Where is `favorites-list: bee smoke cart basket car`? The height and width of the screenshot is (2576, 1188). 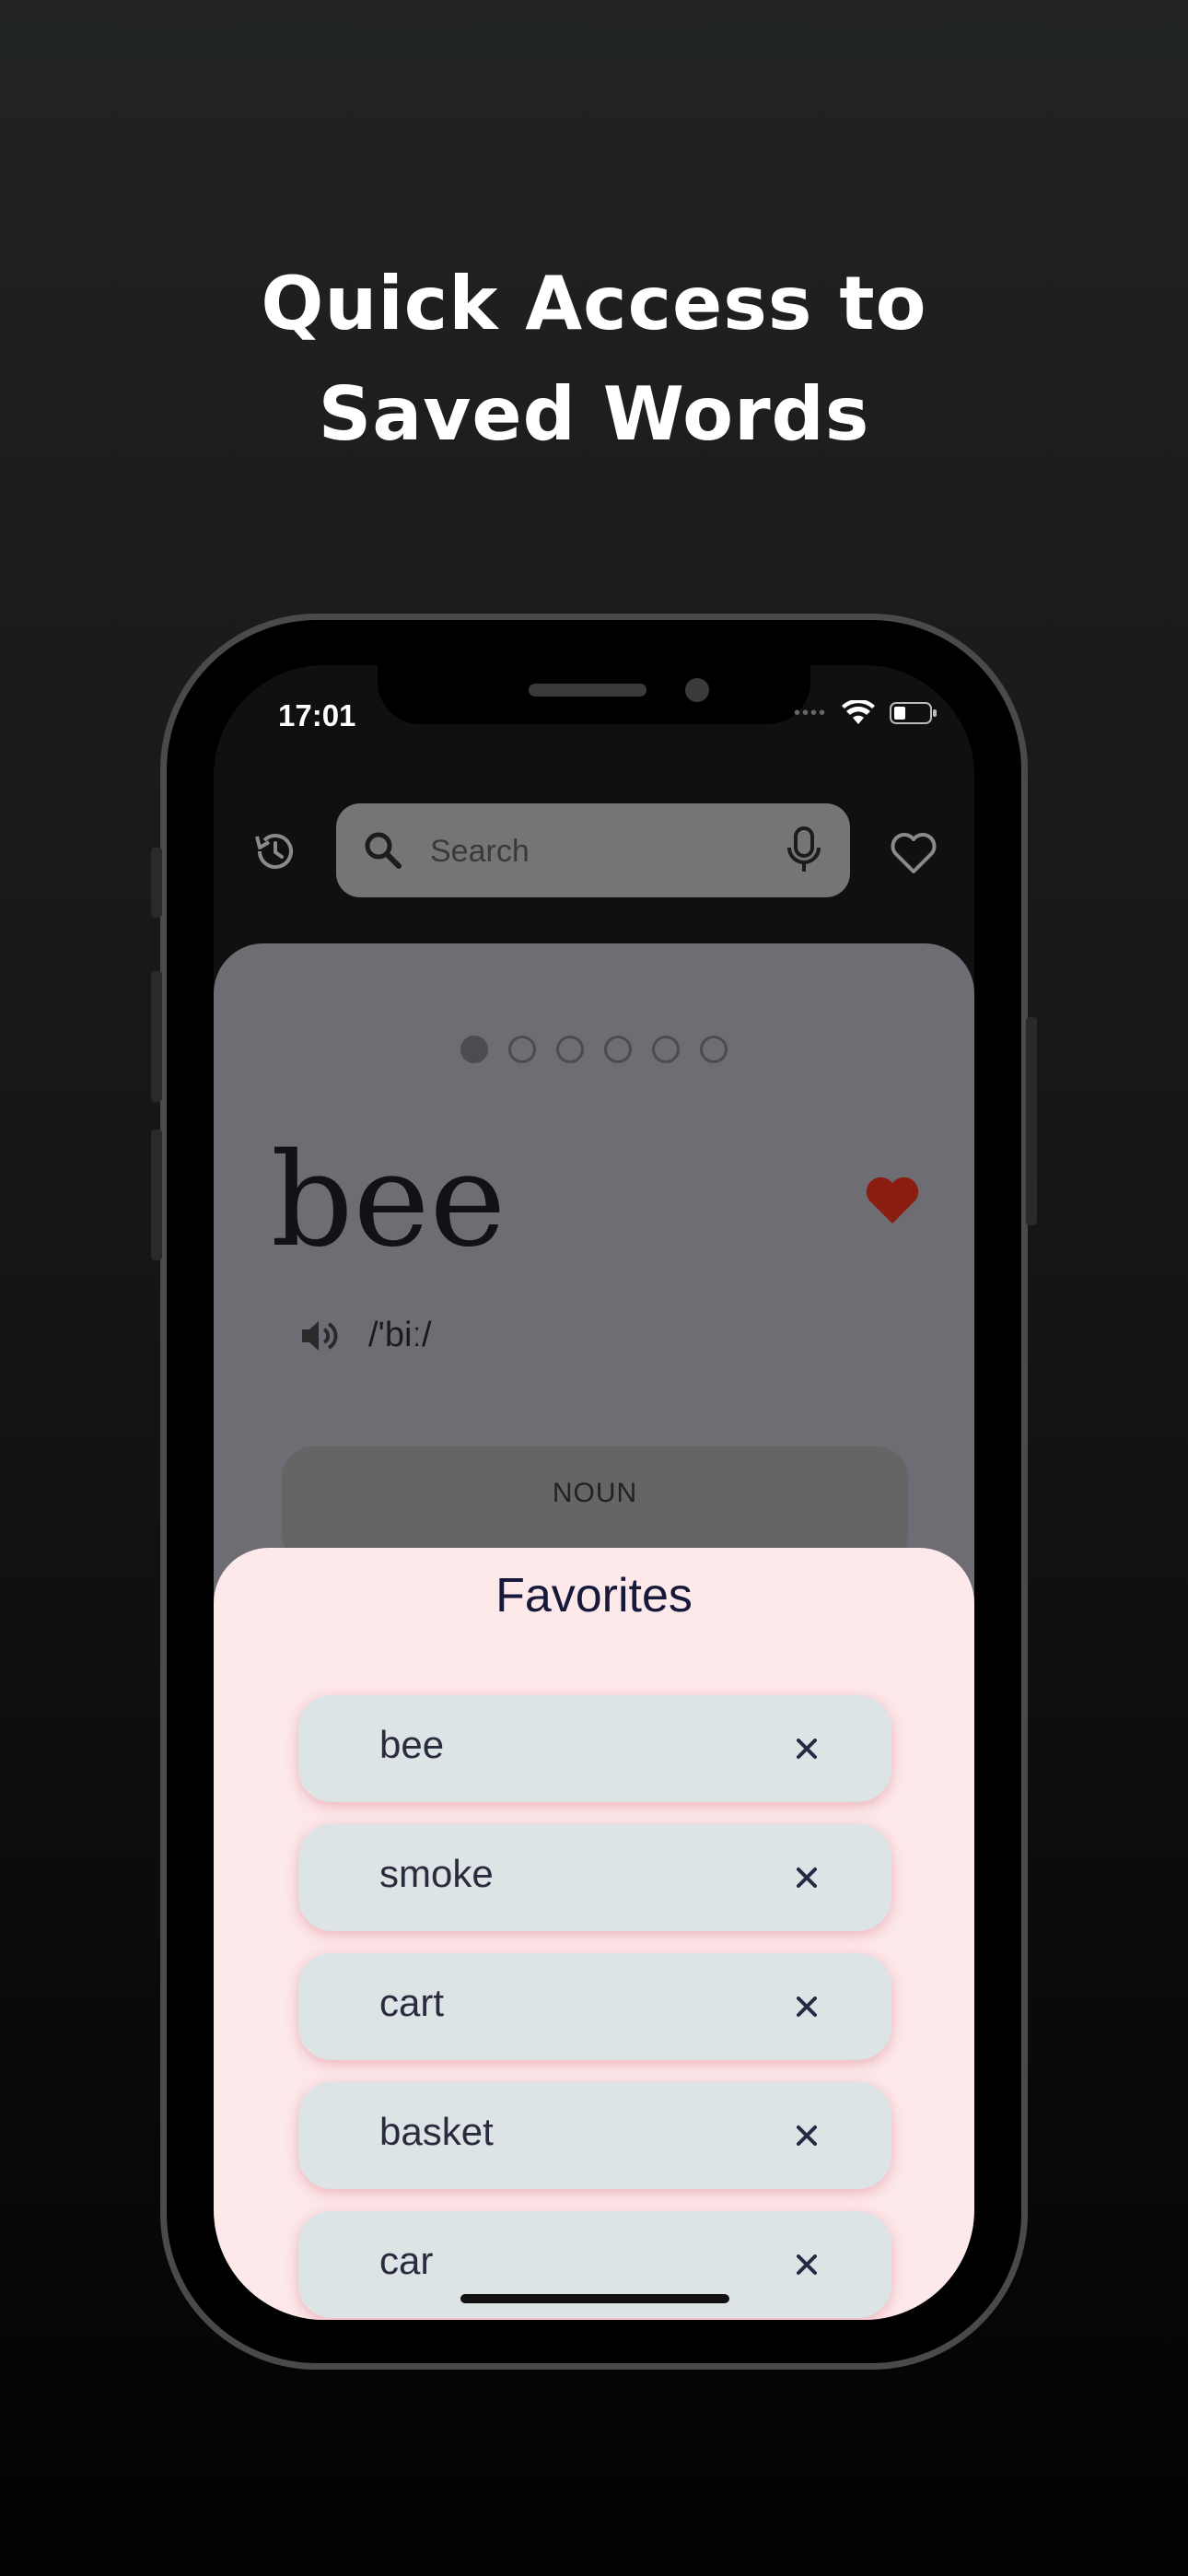 favorites-list: bee smoke cart basket car is located at coordinates (594, 2008).